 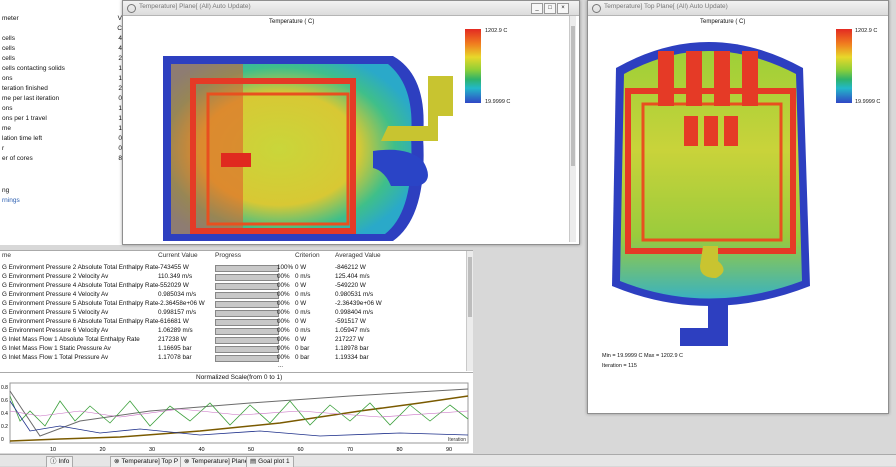 I want to click on x-tick-label: 80, so click(x=400, y=450).